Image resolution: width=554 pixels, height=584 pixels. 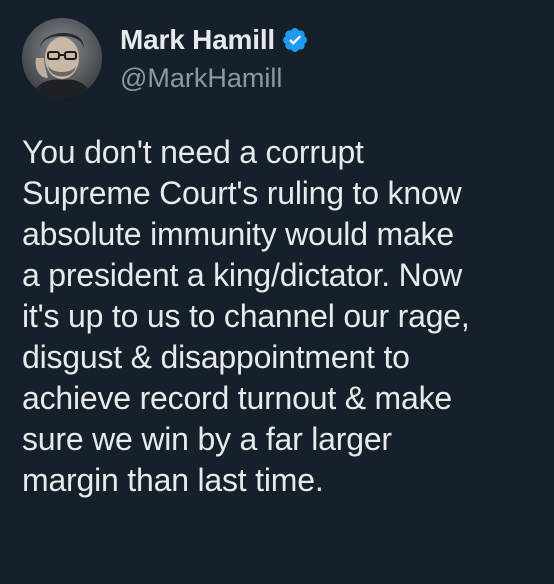 I want to click on author-identity: Mark Hamill @MarkHamill, so click(x=214, y=57).